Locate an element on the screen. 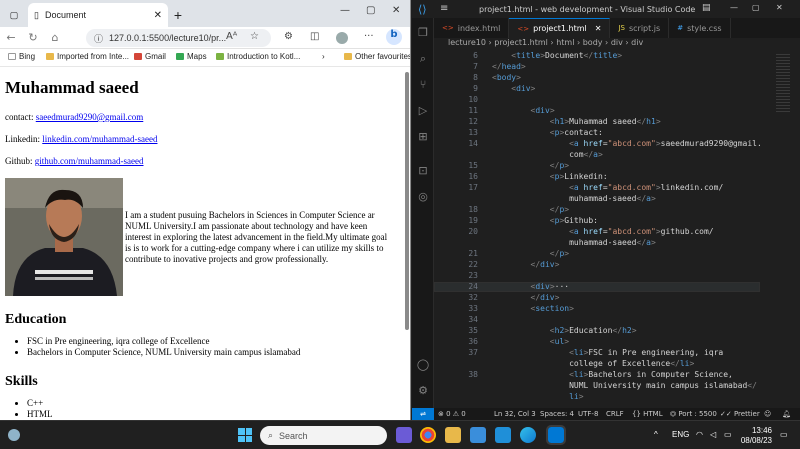  chevron-up-icon: ^ is located at coordinates (656, 434).